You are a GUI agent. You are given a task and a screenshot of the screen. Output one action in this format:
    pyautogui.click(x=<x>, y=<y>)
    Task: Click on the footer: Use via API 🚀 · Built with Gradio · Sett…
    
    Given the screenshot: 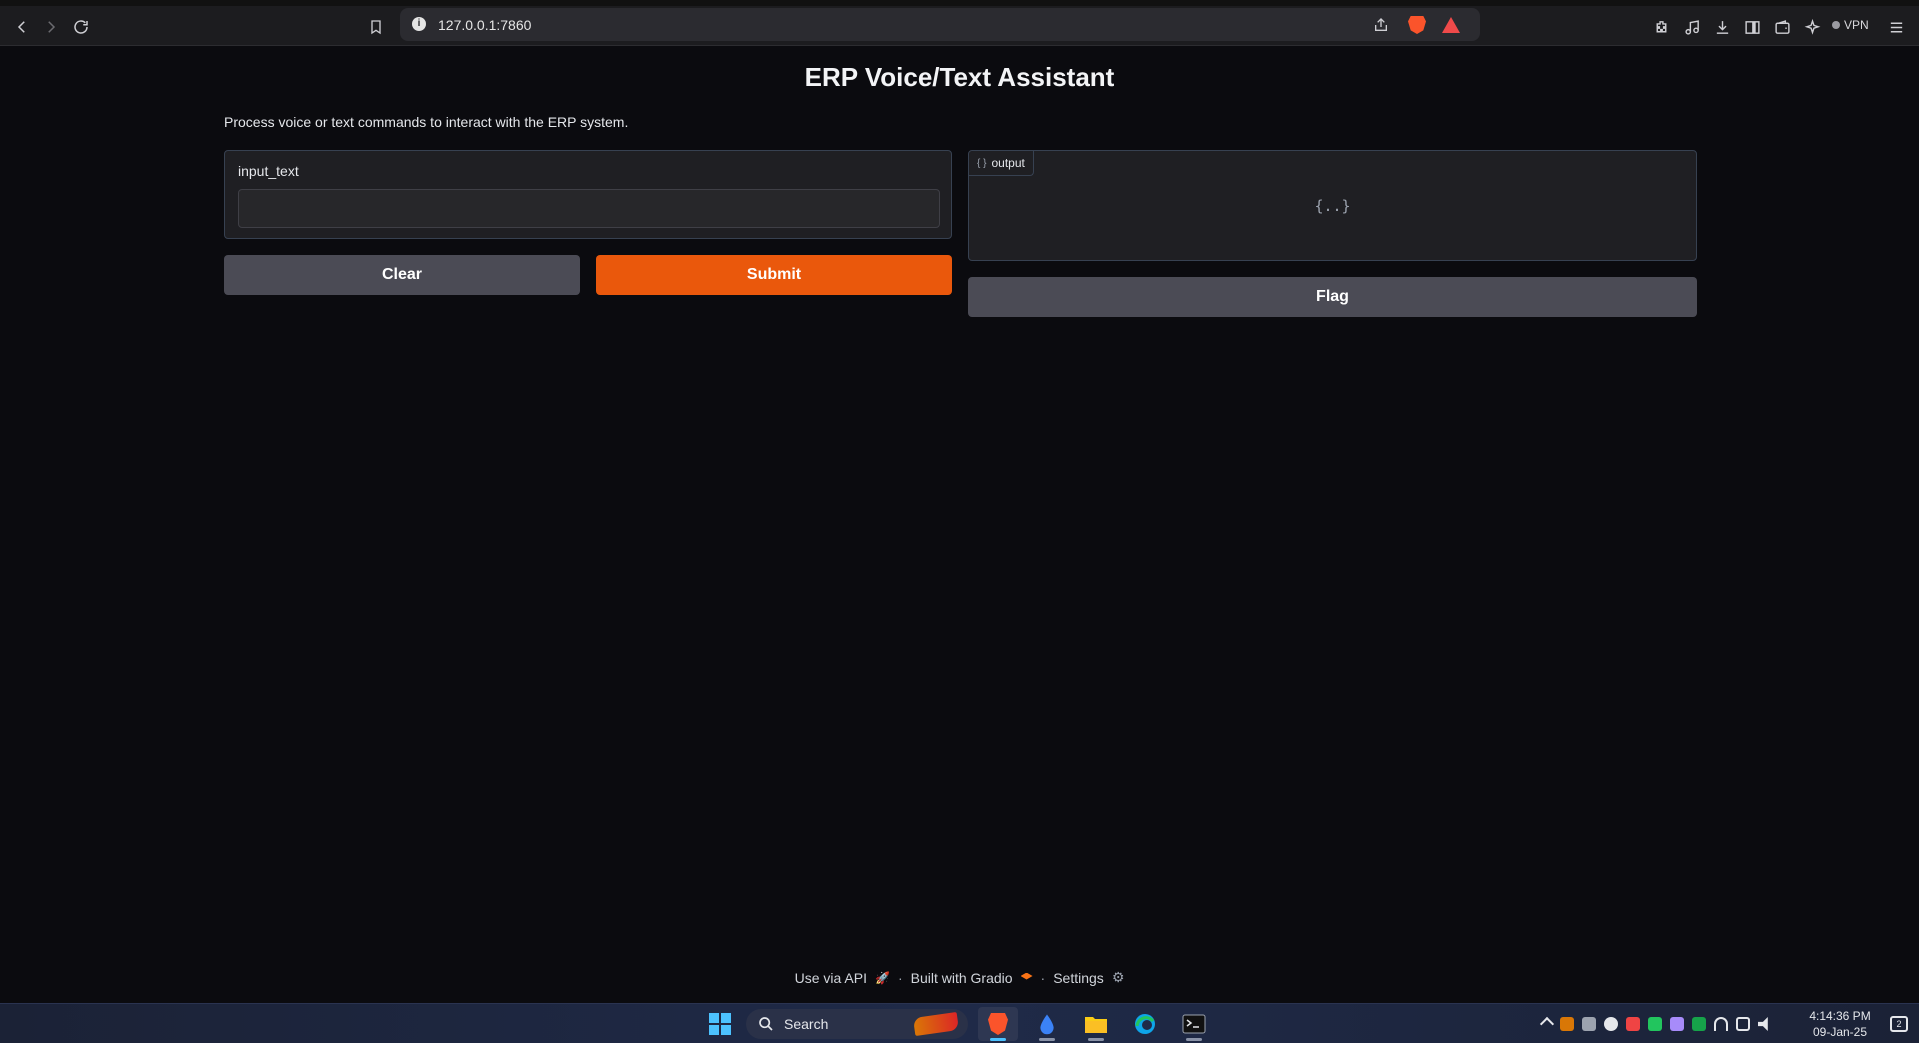 What is the action you would take?
    pyautogui.click(x=959, y=977)
    